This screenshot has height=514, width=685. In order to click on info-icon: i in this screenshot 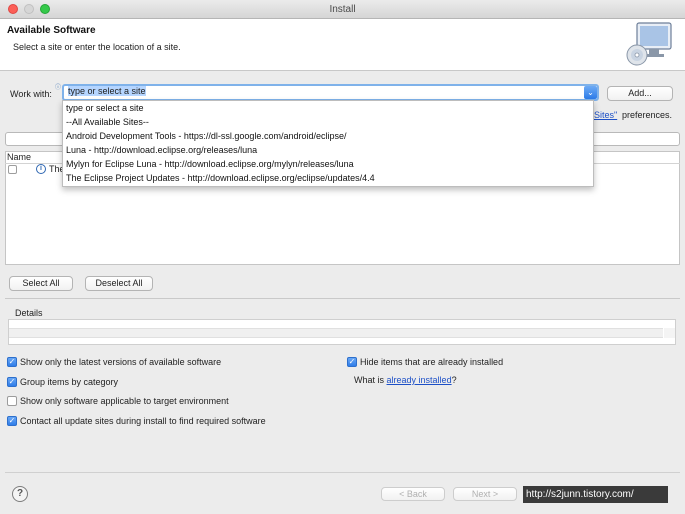, I will do `click(41, 169)`.